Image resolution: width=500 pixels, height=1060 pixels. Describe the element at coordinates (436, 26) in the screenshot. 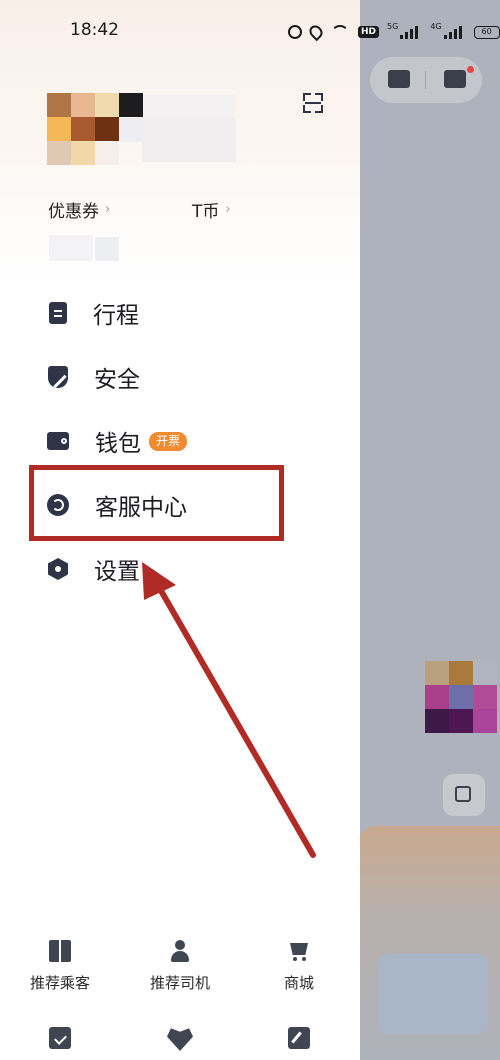

I see `signal-label: 4G` at that location.